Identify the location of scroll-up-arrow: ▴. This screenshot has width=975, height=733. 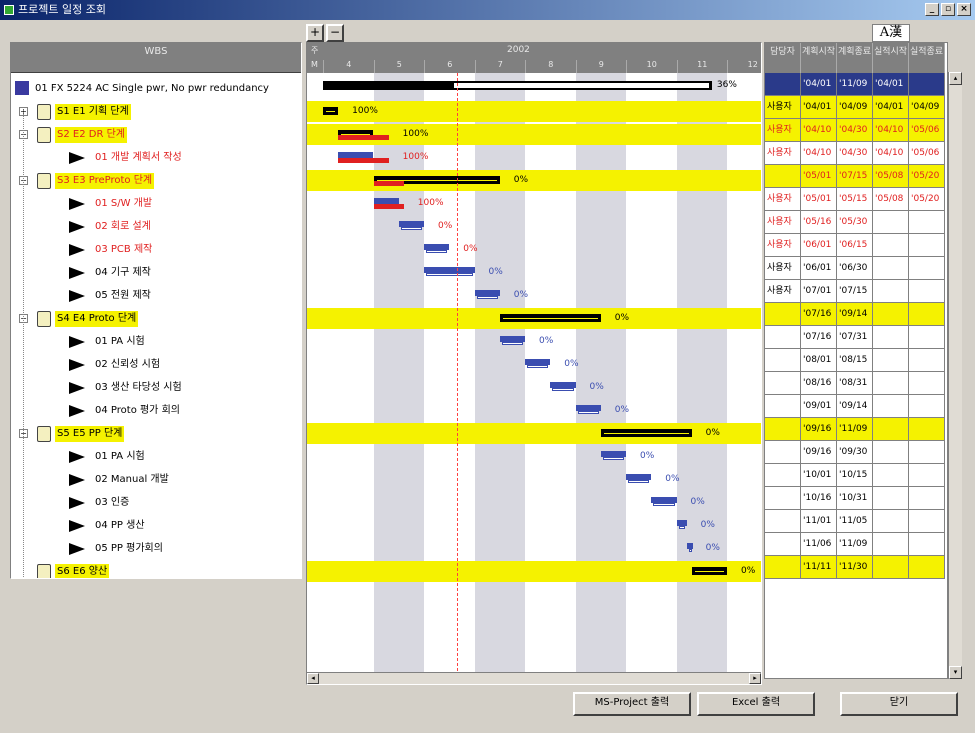
(955, 78).